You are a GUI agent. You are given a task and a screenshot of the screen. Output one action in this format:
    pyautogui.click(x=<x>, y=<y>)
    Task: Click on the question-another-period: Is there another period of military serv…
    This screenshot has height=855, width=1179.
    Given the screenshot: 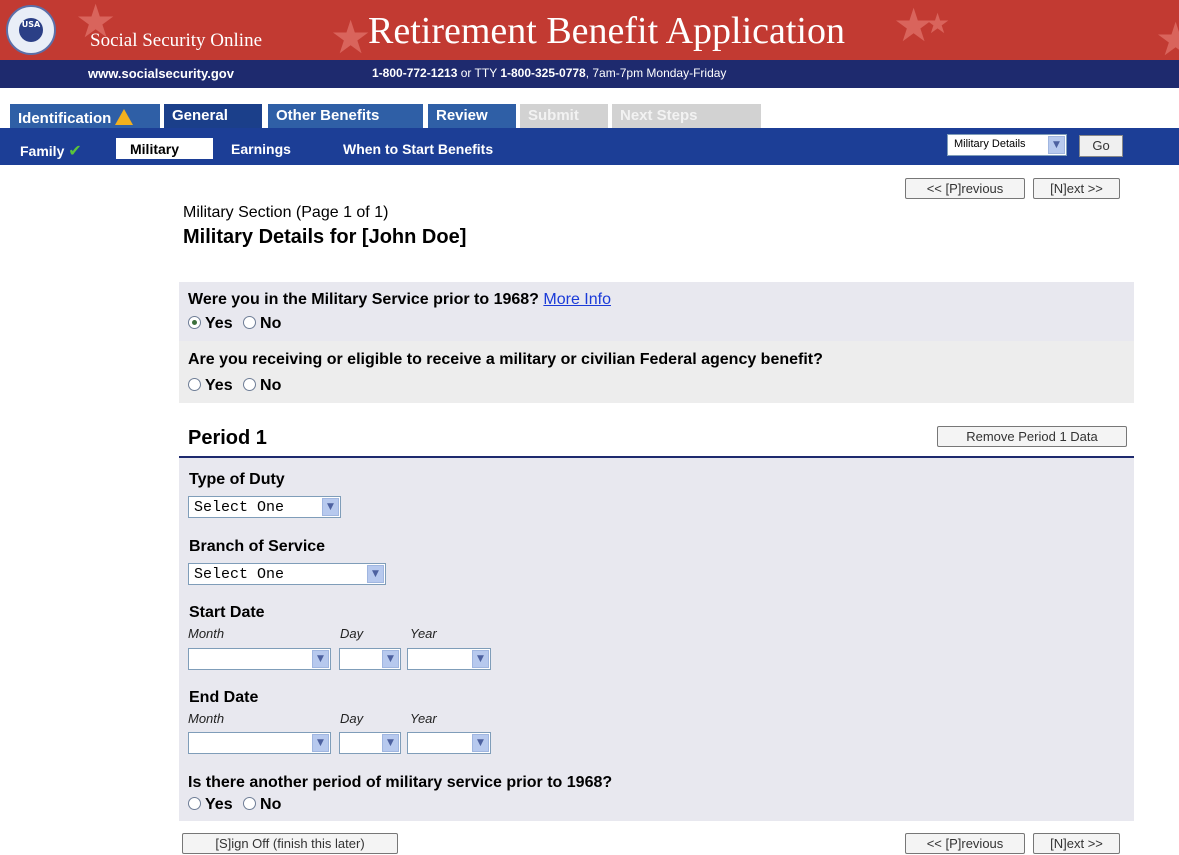 What is the action you would take?
    pyautogui.click(x=656, y=794)
    